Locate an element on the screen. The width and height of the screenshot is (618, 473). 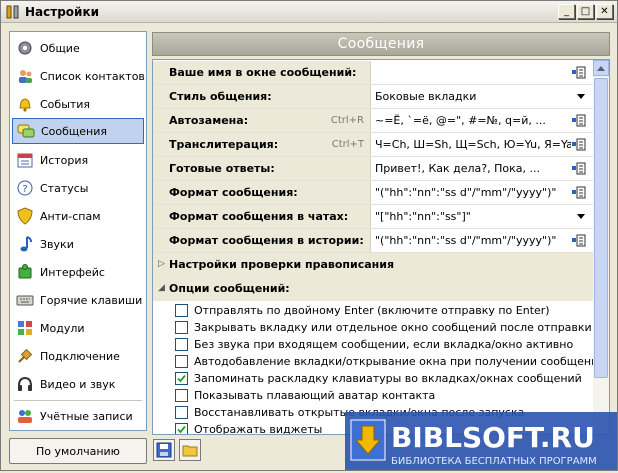
chat-format-select: "["hh":"nn":"ss"]" is located at coordinates (473, 216).